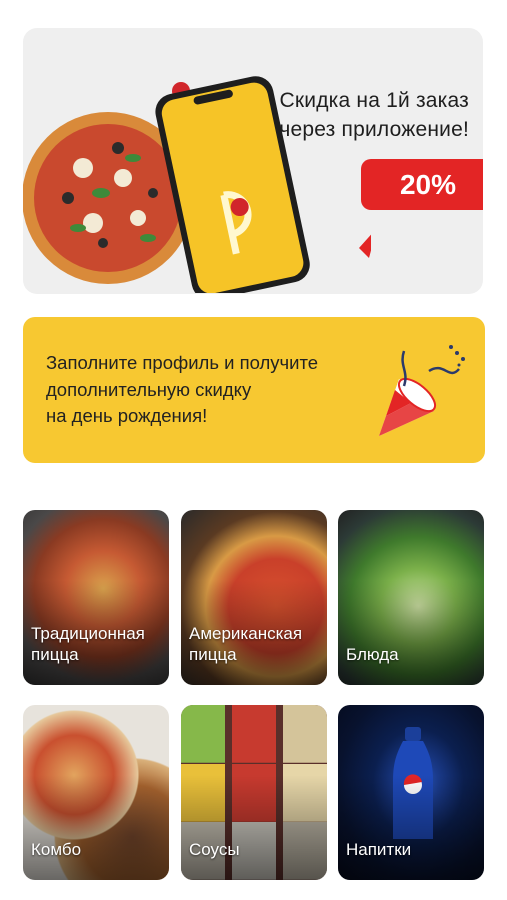 The image size is (507, 900). Describe the element at coordinates (214, 849) in the screenshot. I see `category-label: Соусы` at that location.